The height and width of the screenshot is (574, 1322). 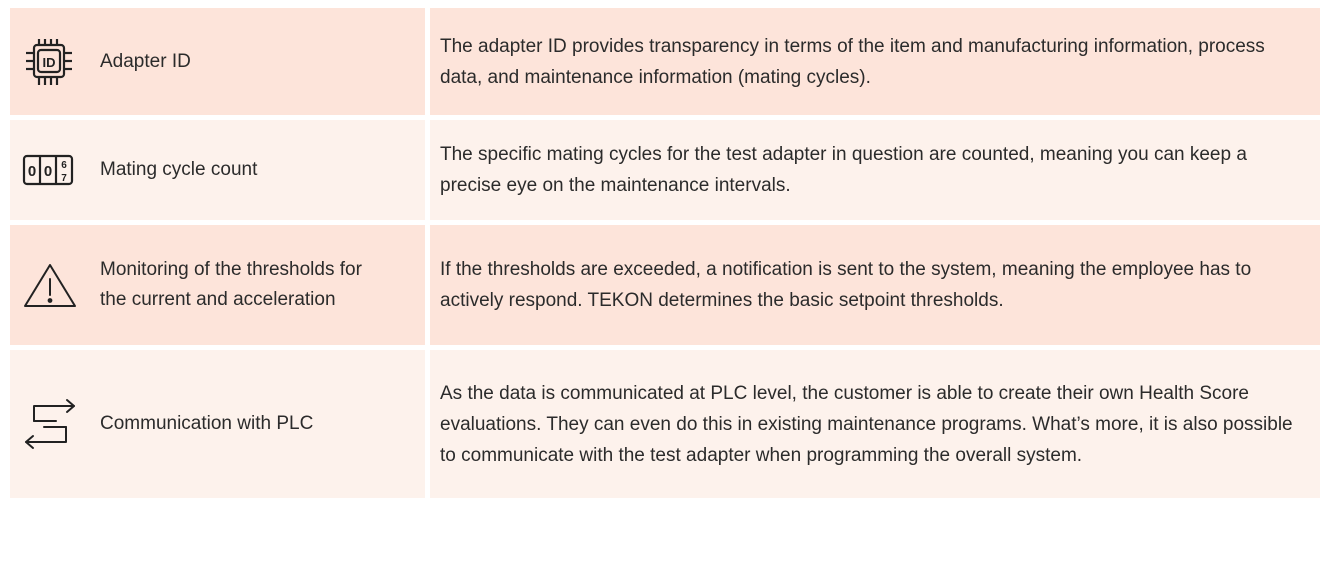 I want to click on adapter-id-chip-icon: ID, so click(x=53, y=62).